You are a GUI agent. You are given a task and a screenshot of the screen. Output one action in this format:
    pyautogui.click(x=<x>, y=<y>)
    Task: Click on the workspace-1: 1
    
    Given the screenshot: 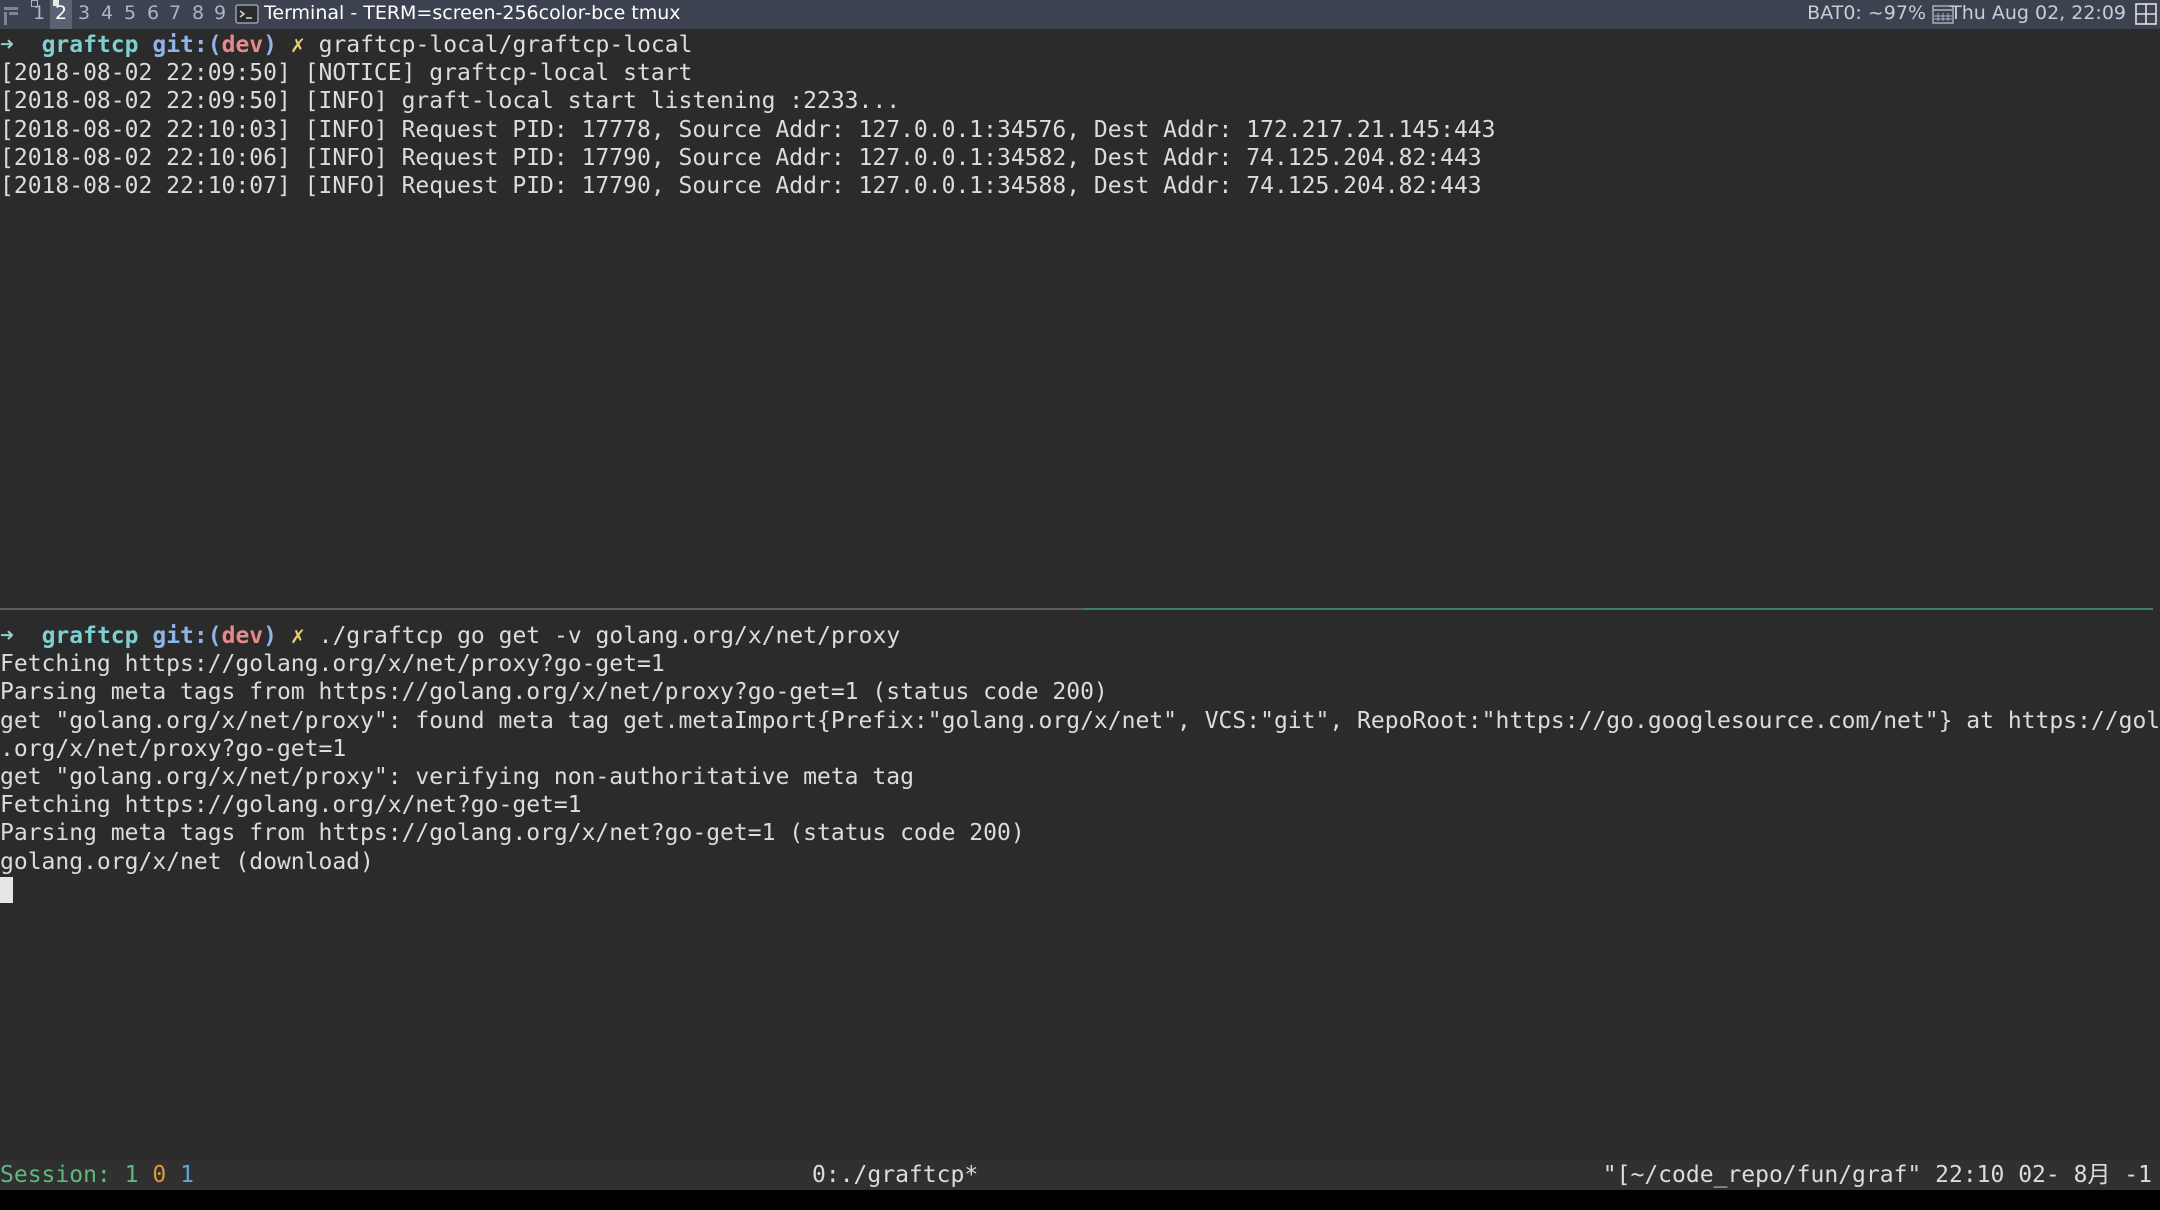 What is the action you would take?
    pyautogui.click(x=39, y=14)
    